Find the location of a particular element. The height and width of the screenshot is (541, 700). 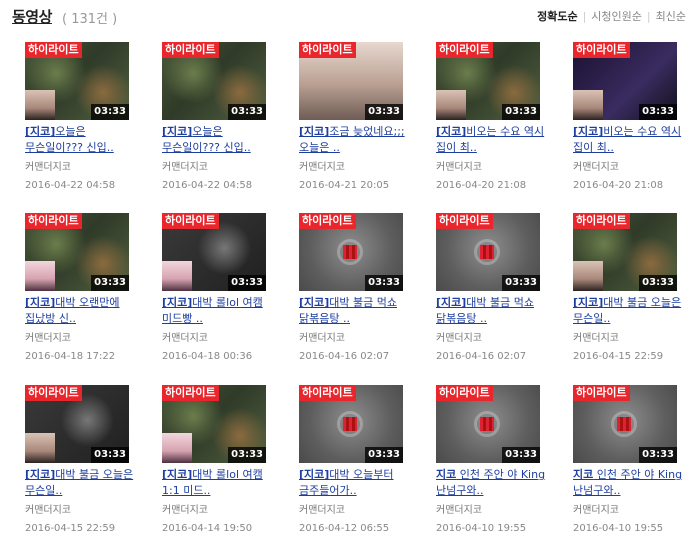

upload-date: 2016-04-20 21:08 is located at coordinates (481, 185).